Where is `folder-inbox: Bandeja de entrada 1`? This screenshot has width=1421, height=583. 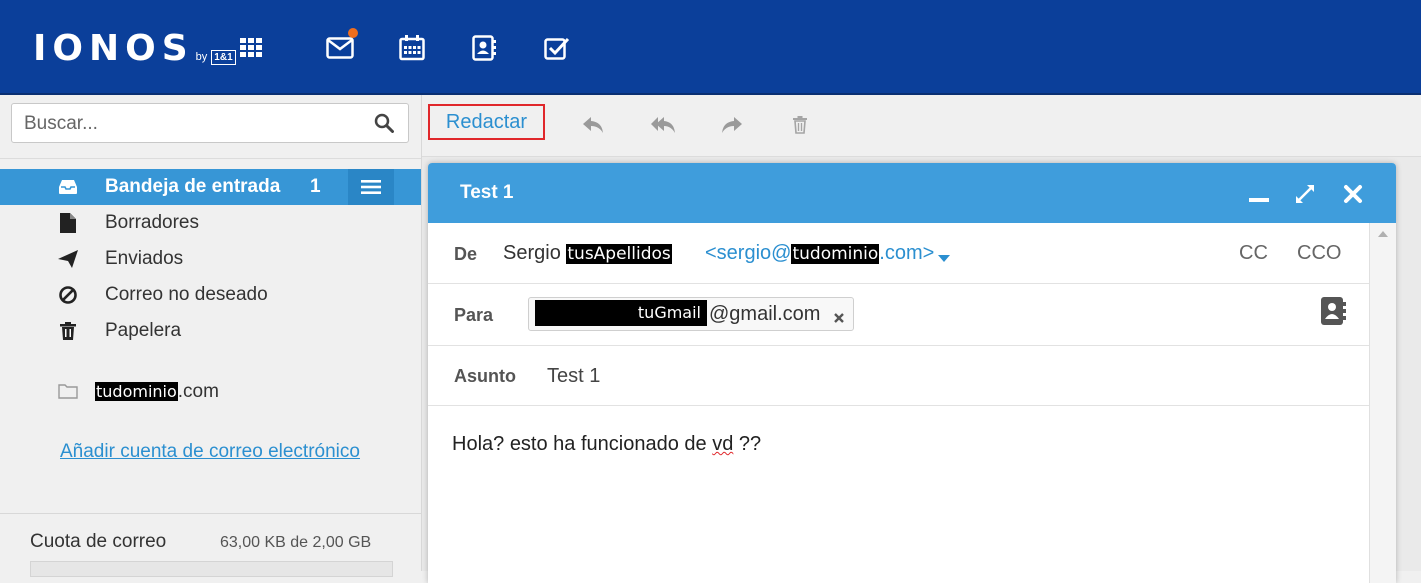 folder-inbox: Bandeja de entrada 1 is located at coordinates (210, 187).